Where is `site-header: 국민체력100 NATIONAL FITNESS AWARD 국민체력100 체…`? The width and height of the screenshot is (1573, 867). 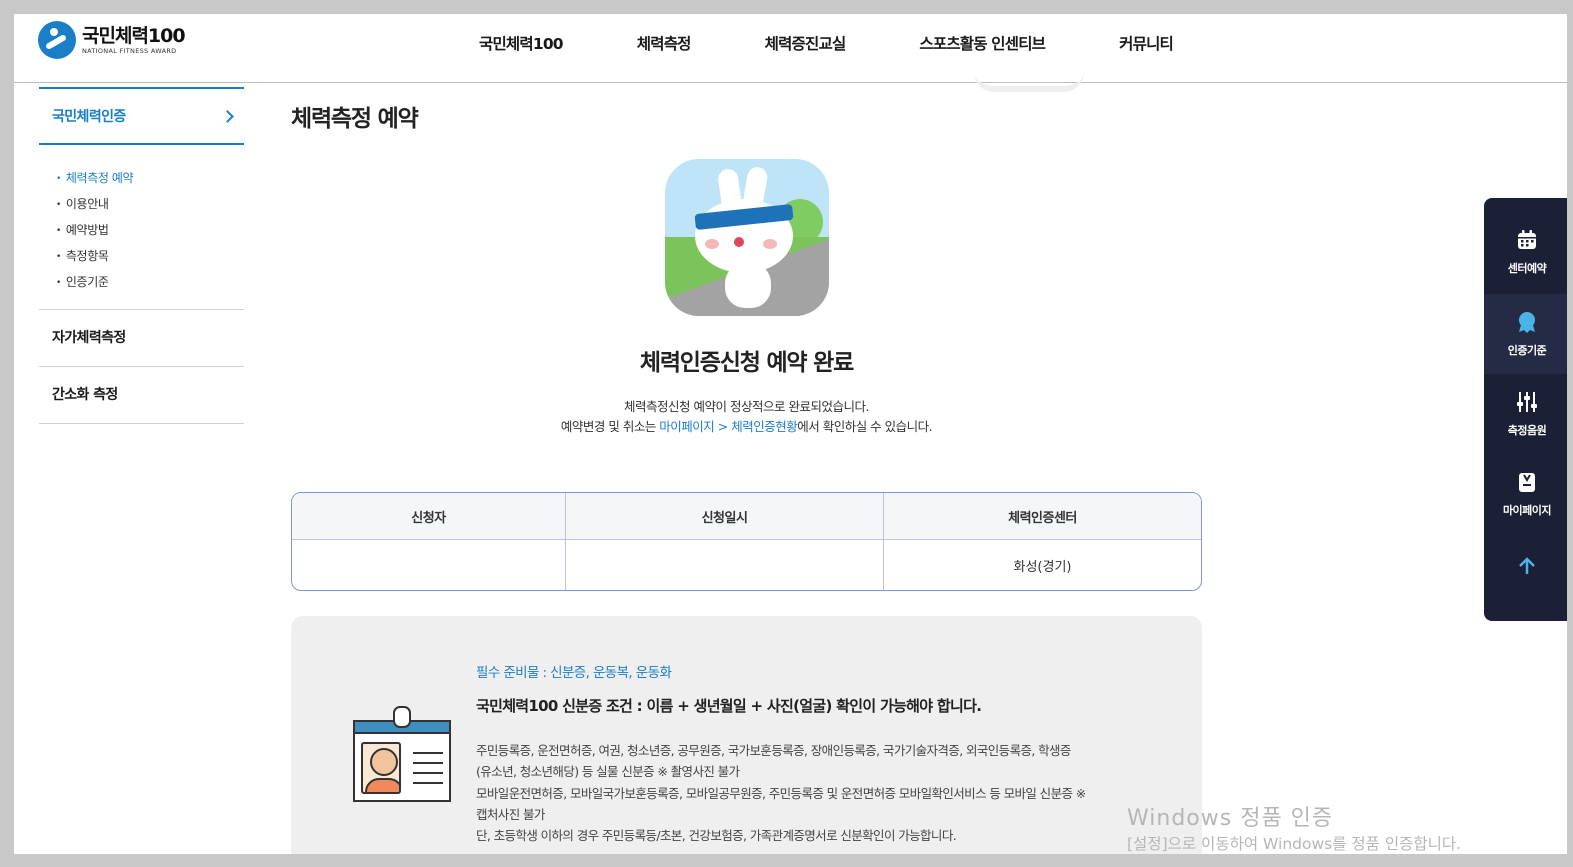
site-header: 국민체력100 NATIONAL FITNESS AWARD 국민체력100 체… is located at coordinates (790, 48).